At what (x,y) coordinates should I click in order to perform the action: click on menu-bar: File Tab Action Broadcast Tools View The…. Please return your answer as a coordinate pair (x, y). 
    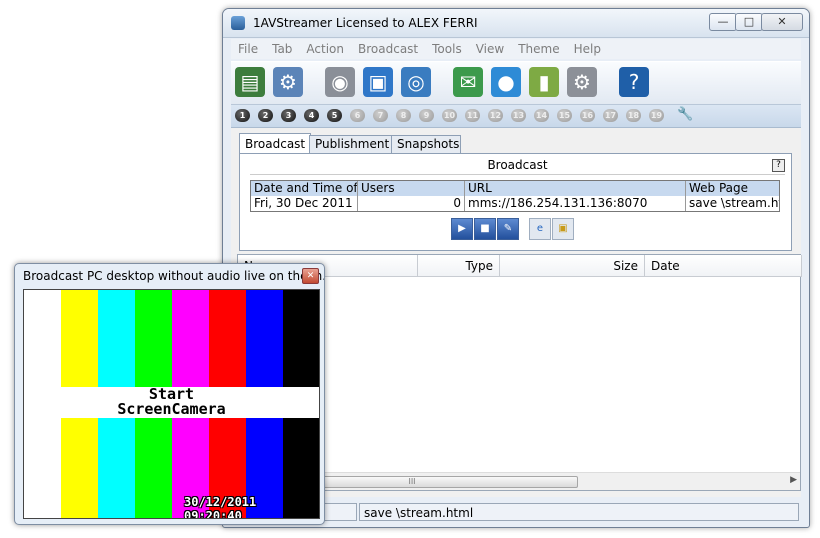
    Looking at the image, I should click on (516, 49).